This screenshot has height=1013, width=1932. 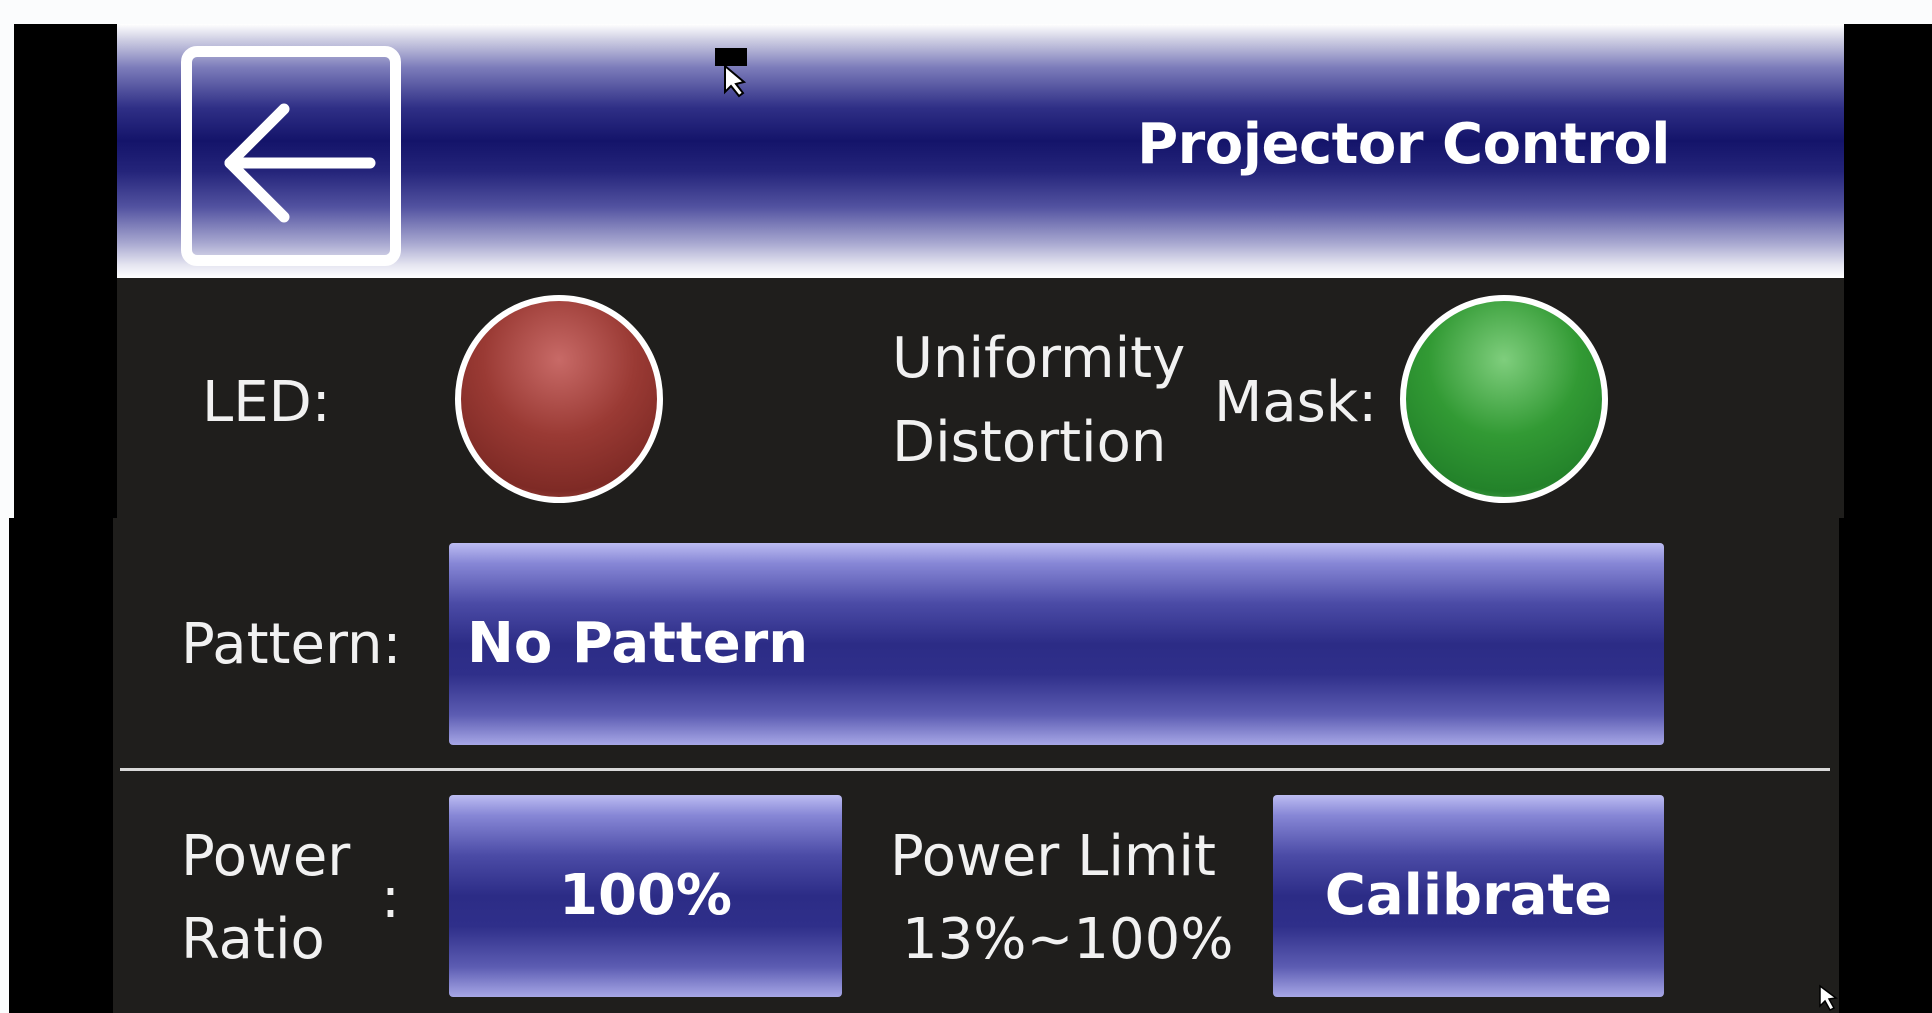 What do you see at coordinates (266, 856) in the screenshot?
I see `power-ratio-label-line1: Power` at bounding box center [266, 856].